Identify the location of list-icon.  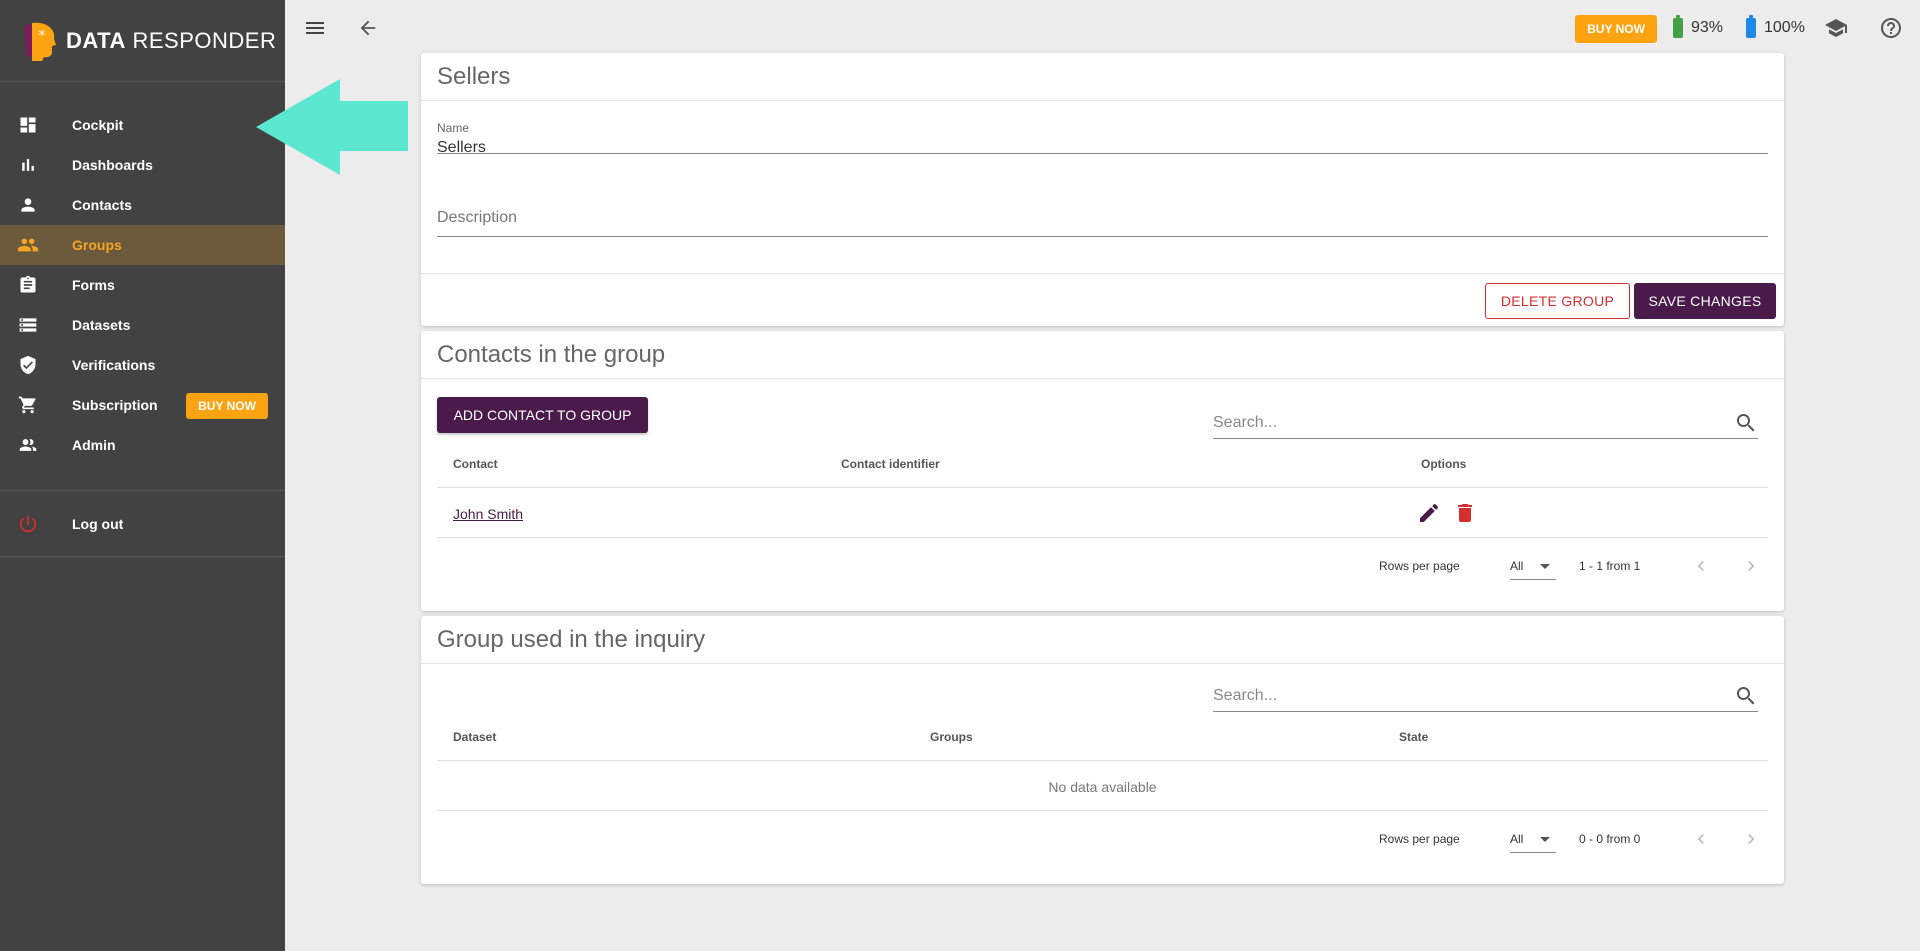
(28, 325).